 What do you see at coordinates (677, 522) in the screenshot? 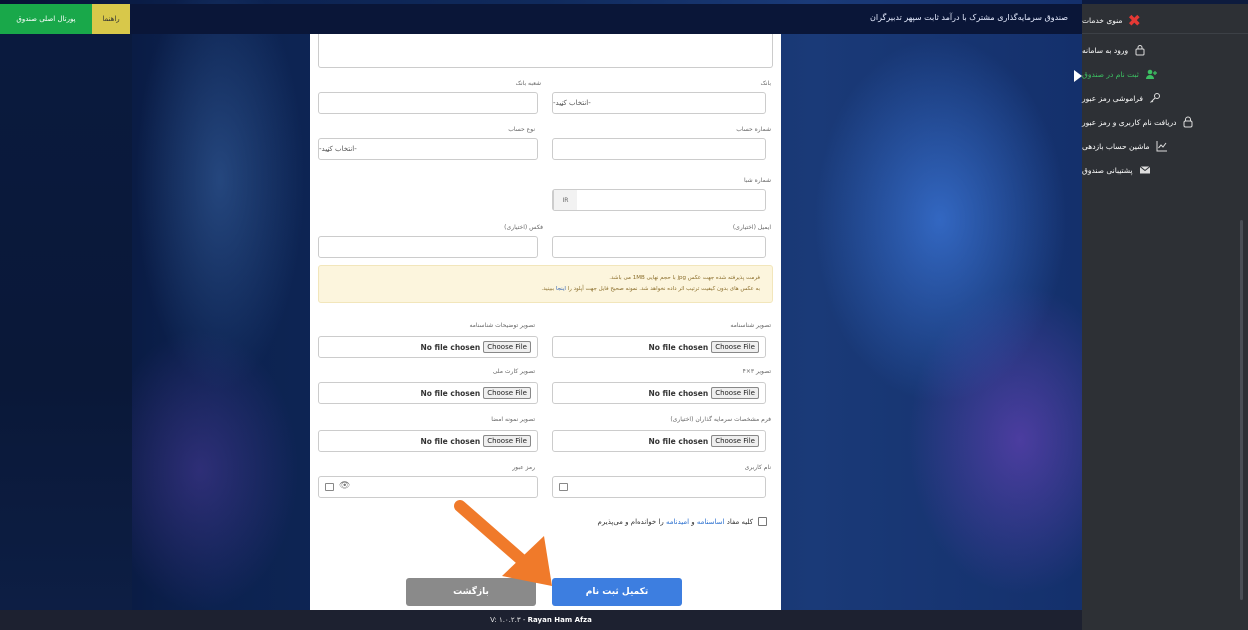
I see `prospectus-link: امیدنامه` at bounding box center [677, 522].